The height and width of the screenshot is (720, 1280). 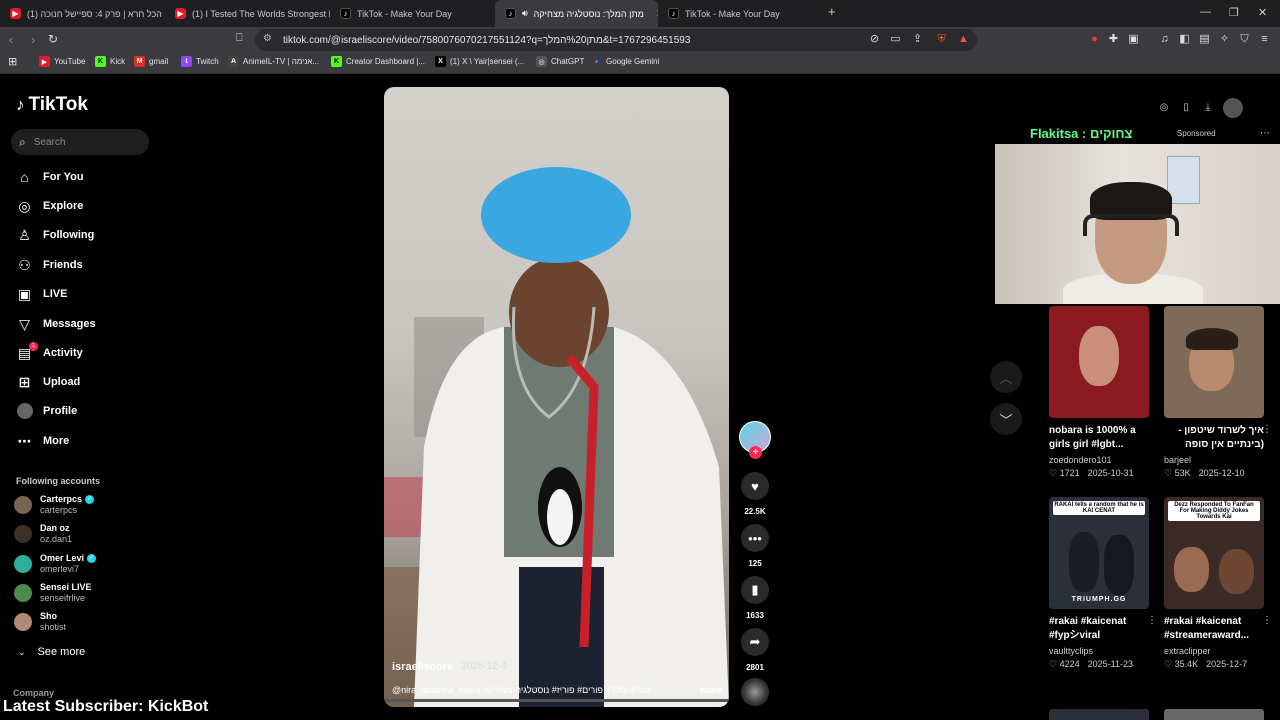 What do you see at coordinates (55, 324) in the screenshot?
I see `nav-messages: ▽ Messages` at bounding box center [55, 324].